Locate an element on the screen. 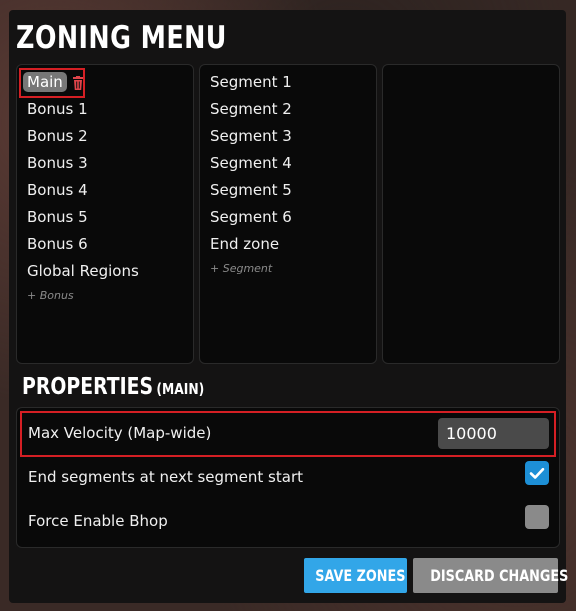  max-velocity-label: Max Velocity (Map-wide) is located at coordinates (120, 433).